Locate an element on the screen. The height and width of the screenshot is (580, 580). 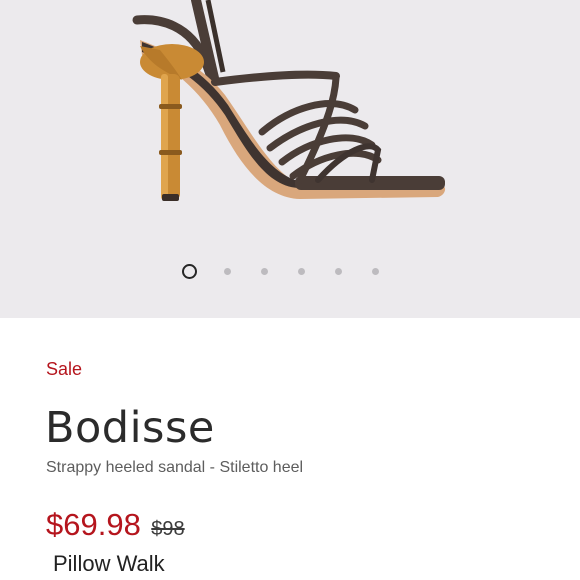
price-row: $69.98 $98 is located at coordinates (115, 525).